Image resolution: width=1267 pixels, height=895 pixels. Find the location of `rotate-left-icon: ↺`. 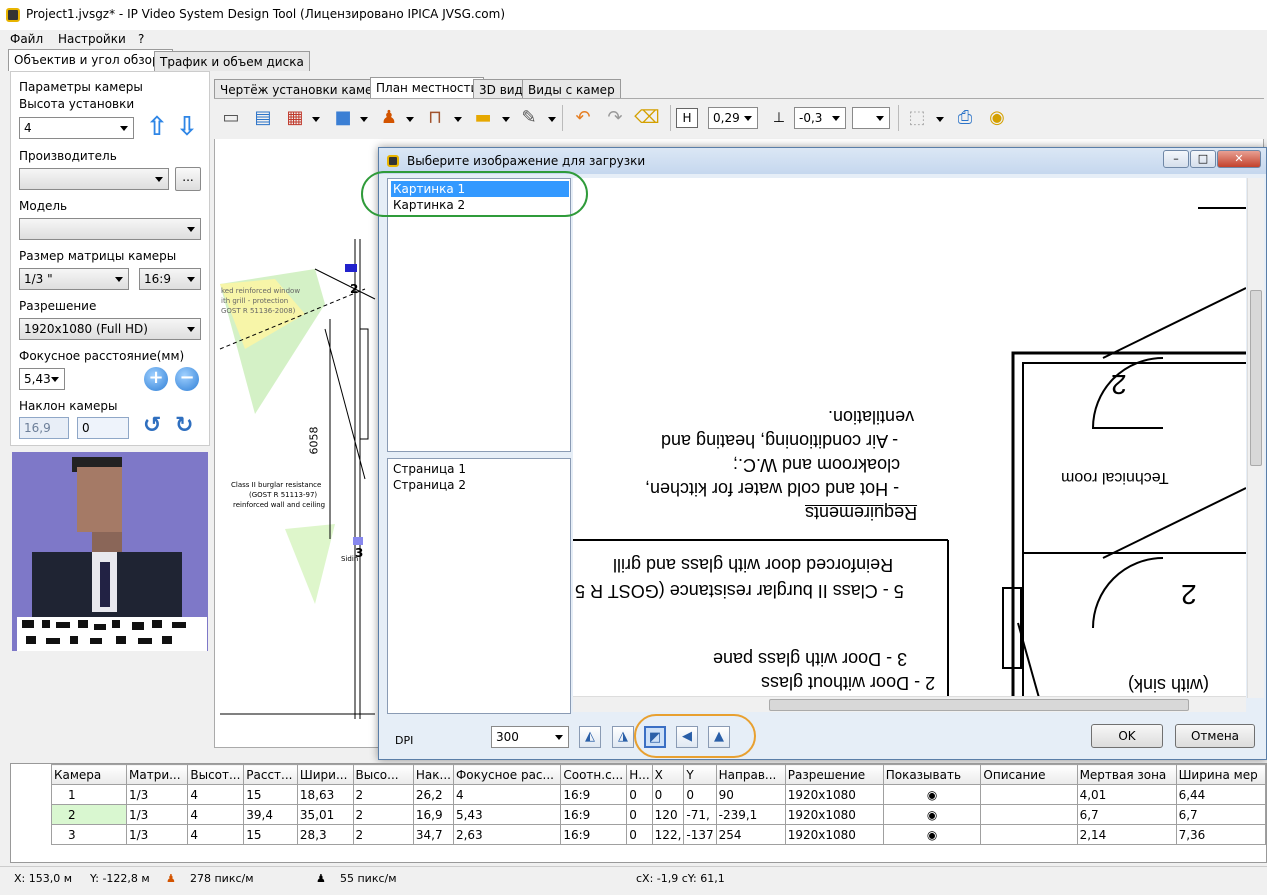

rotate-left-icon: ↺ is located at coordinates (152, 425).